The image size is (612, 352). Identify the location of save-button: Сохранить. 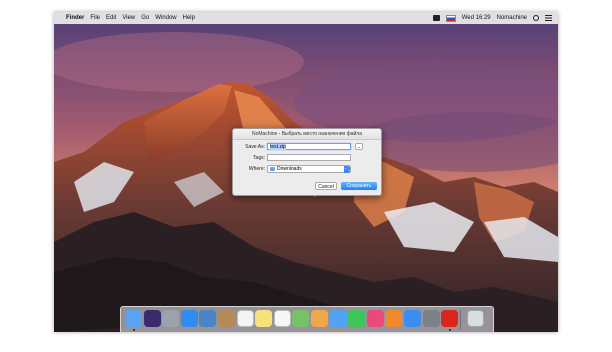
(359, 186).